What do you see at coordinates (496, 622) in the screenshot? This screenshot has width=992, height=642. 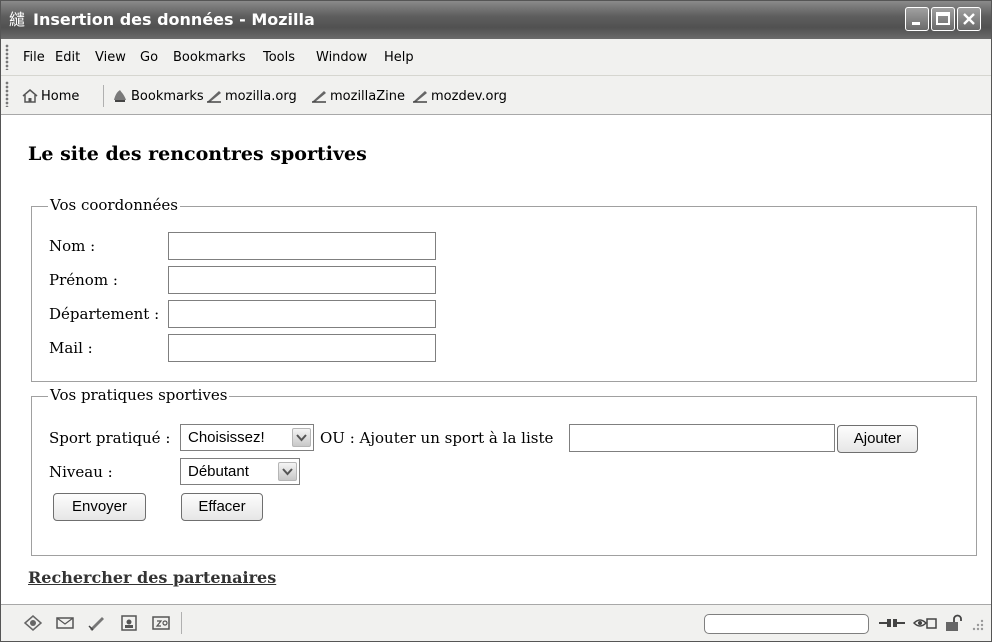 I see `status-bar` at bounding box center [496, 622].